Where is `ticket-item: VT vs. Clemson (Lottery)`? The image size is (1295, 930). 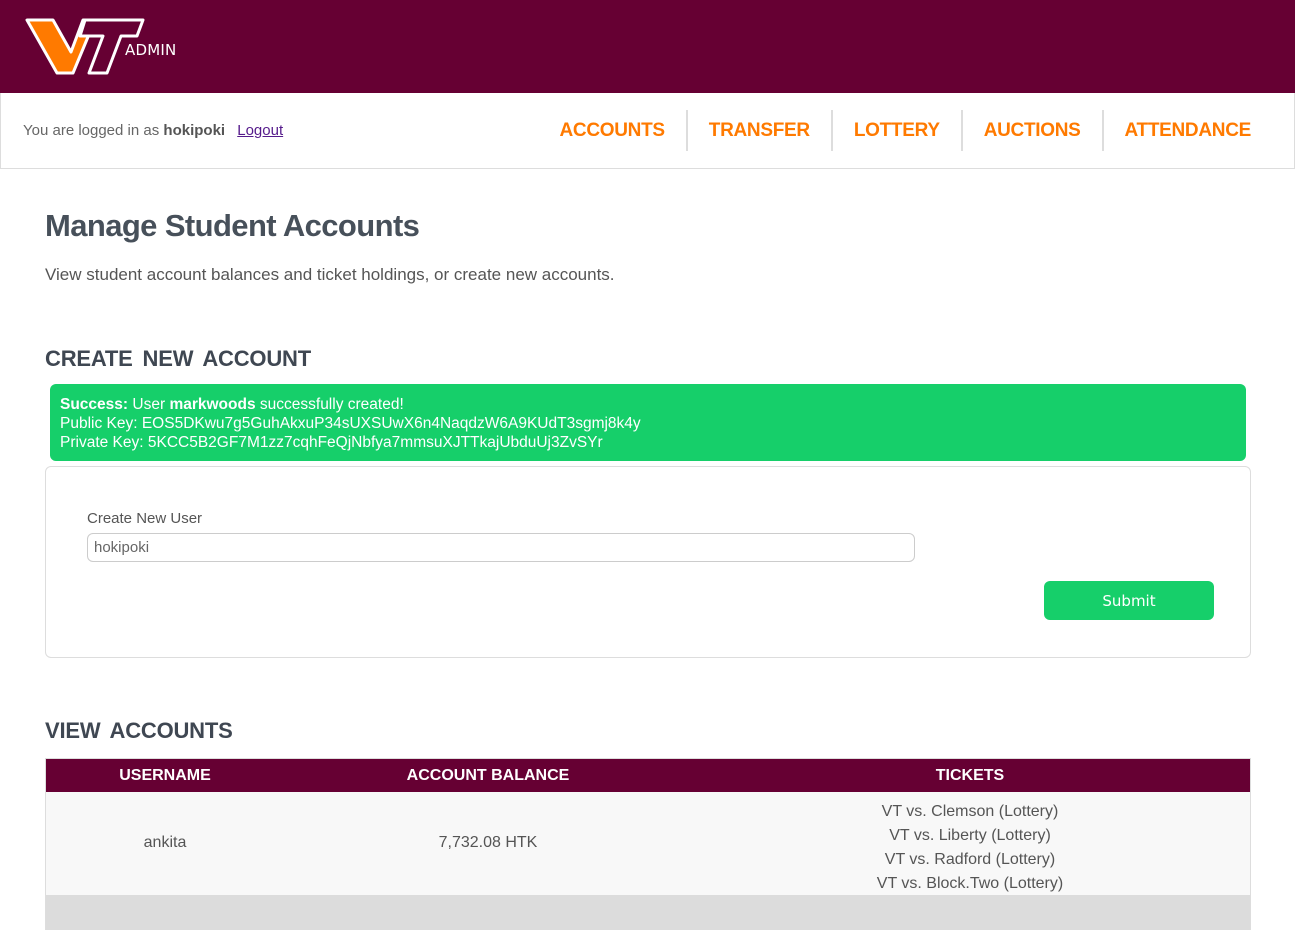
ticket-item: VT vs. Clemson (Lottery) is located at coordinates (970, 811).